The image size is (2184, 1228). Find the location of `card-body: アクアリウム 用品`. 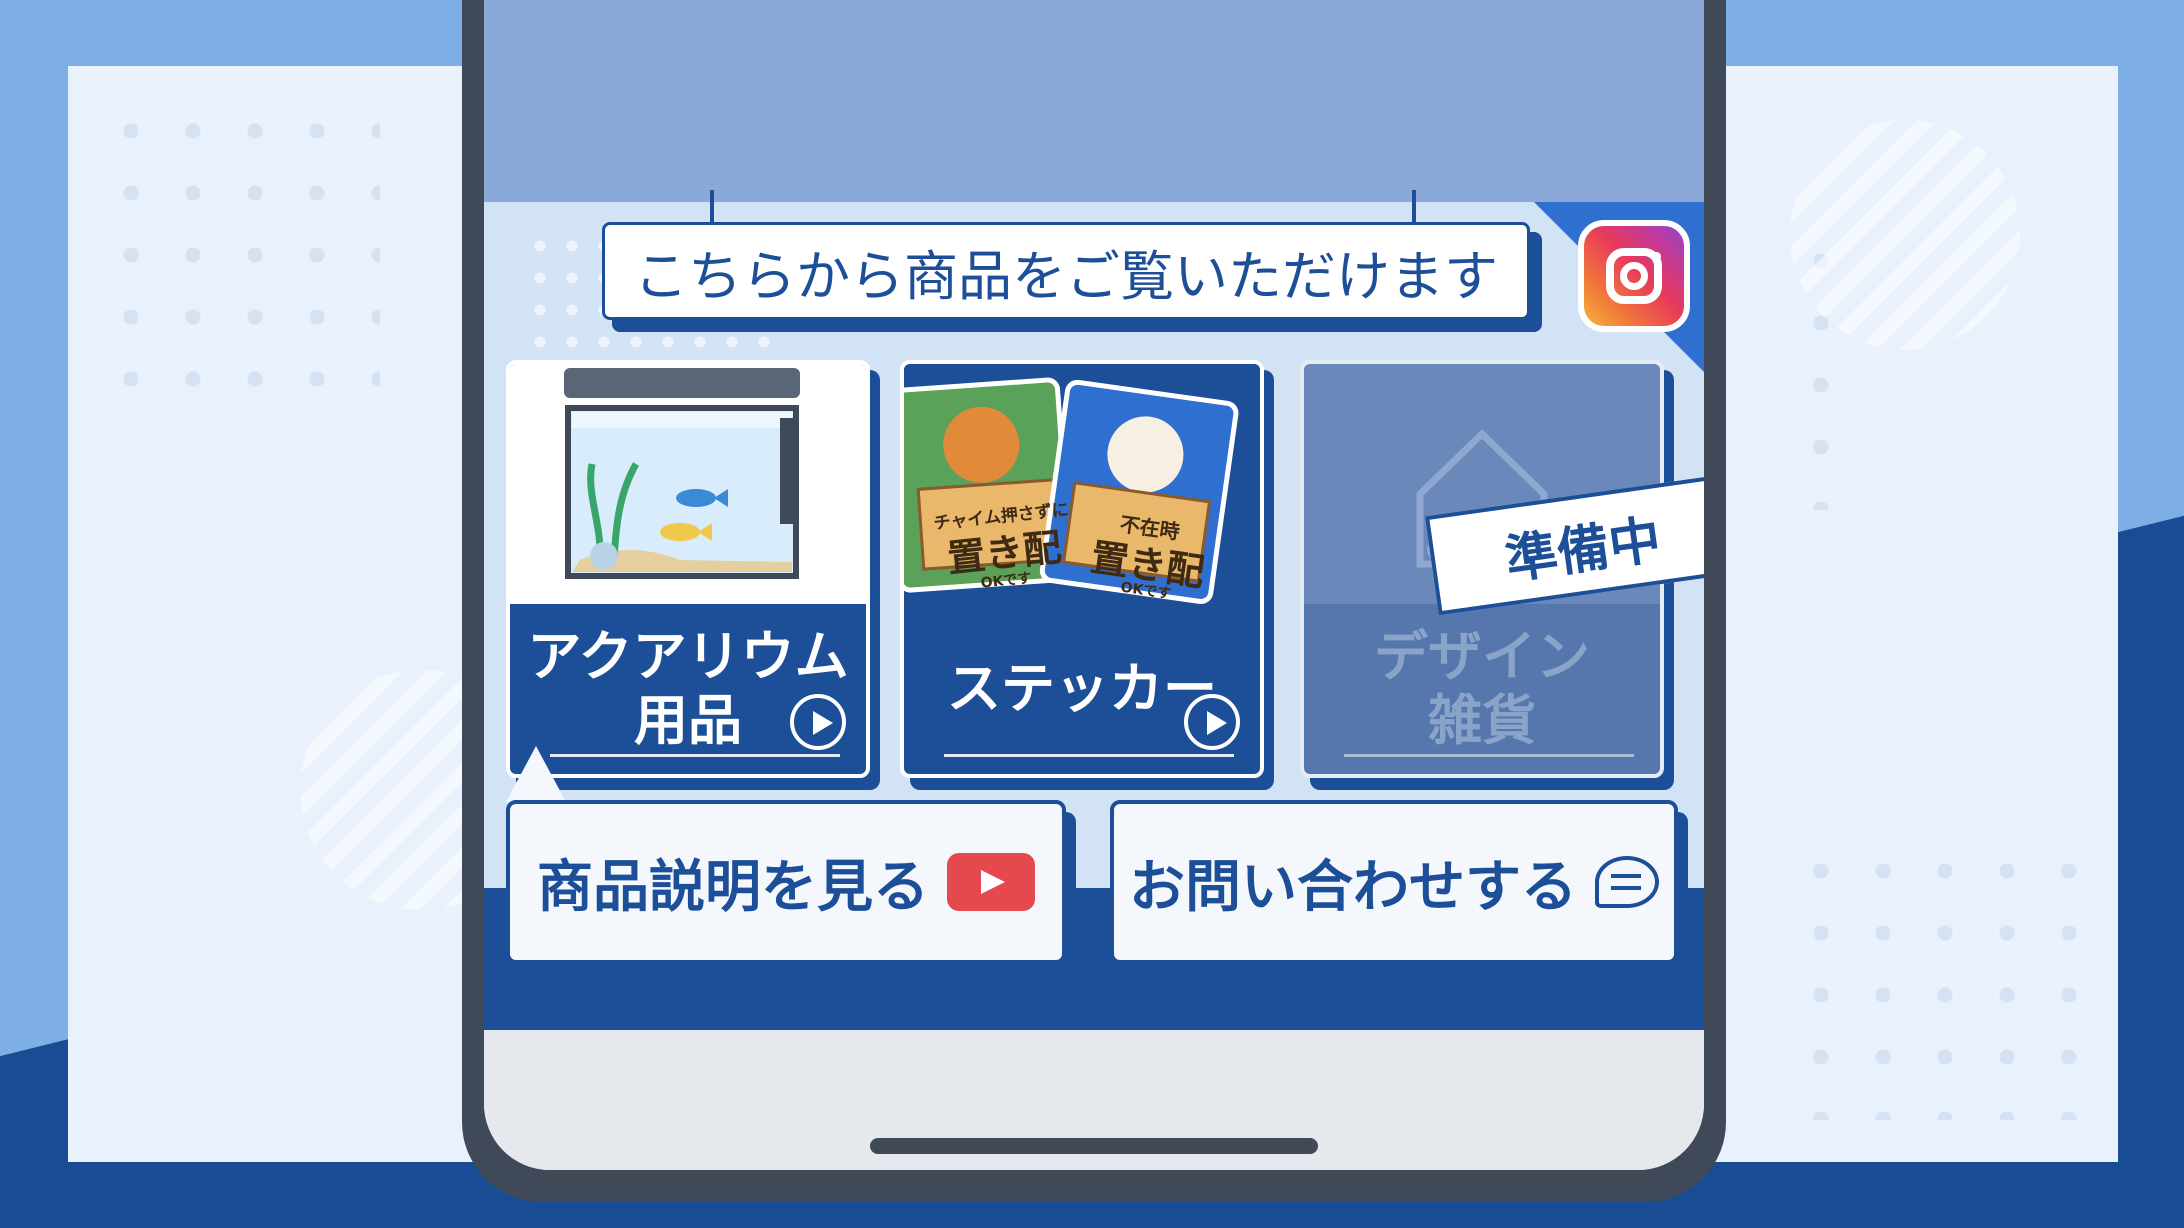

card-body: アクアリウム 用品 is located at coordinates (688, 569).